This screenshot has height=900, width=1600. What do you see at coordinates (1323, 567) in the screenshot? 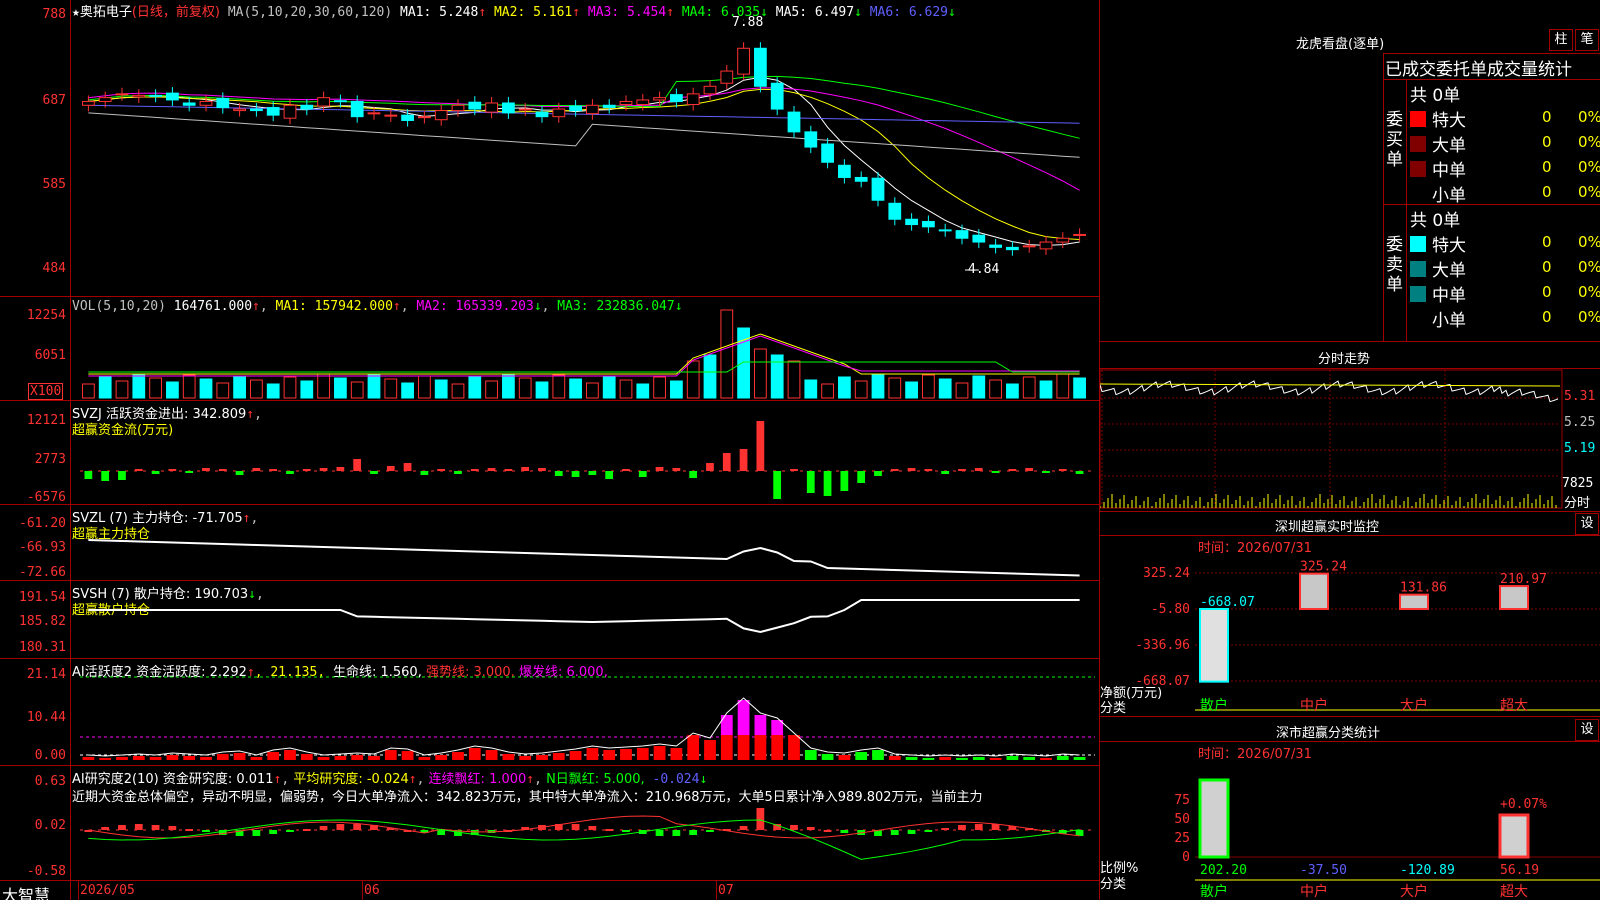
I see `net-value-label: 325.24` at bounding box center [1323, 567].